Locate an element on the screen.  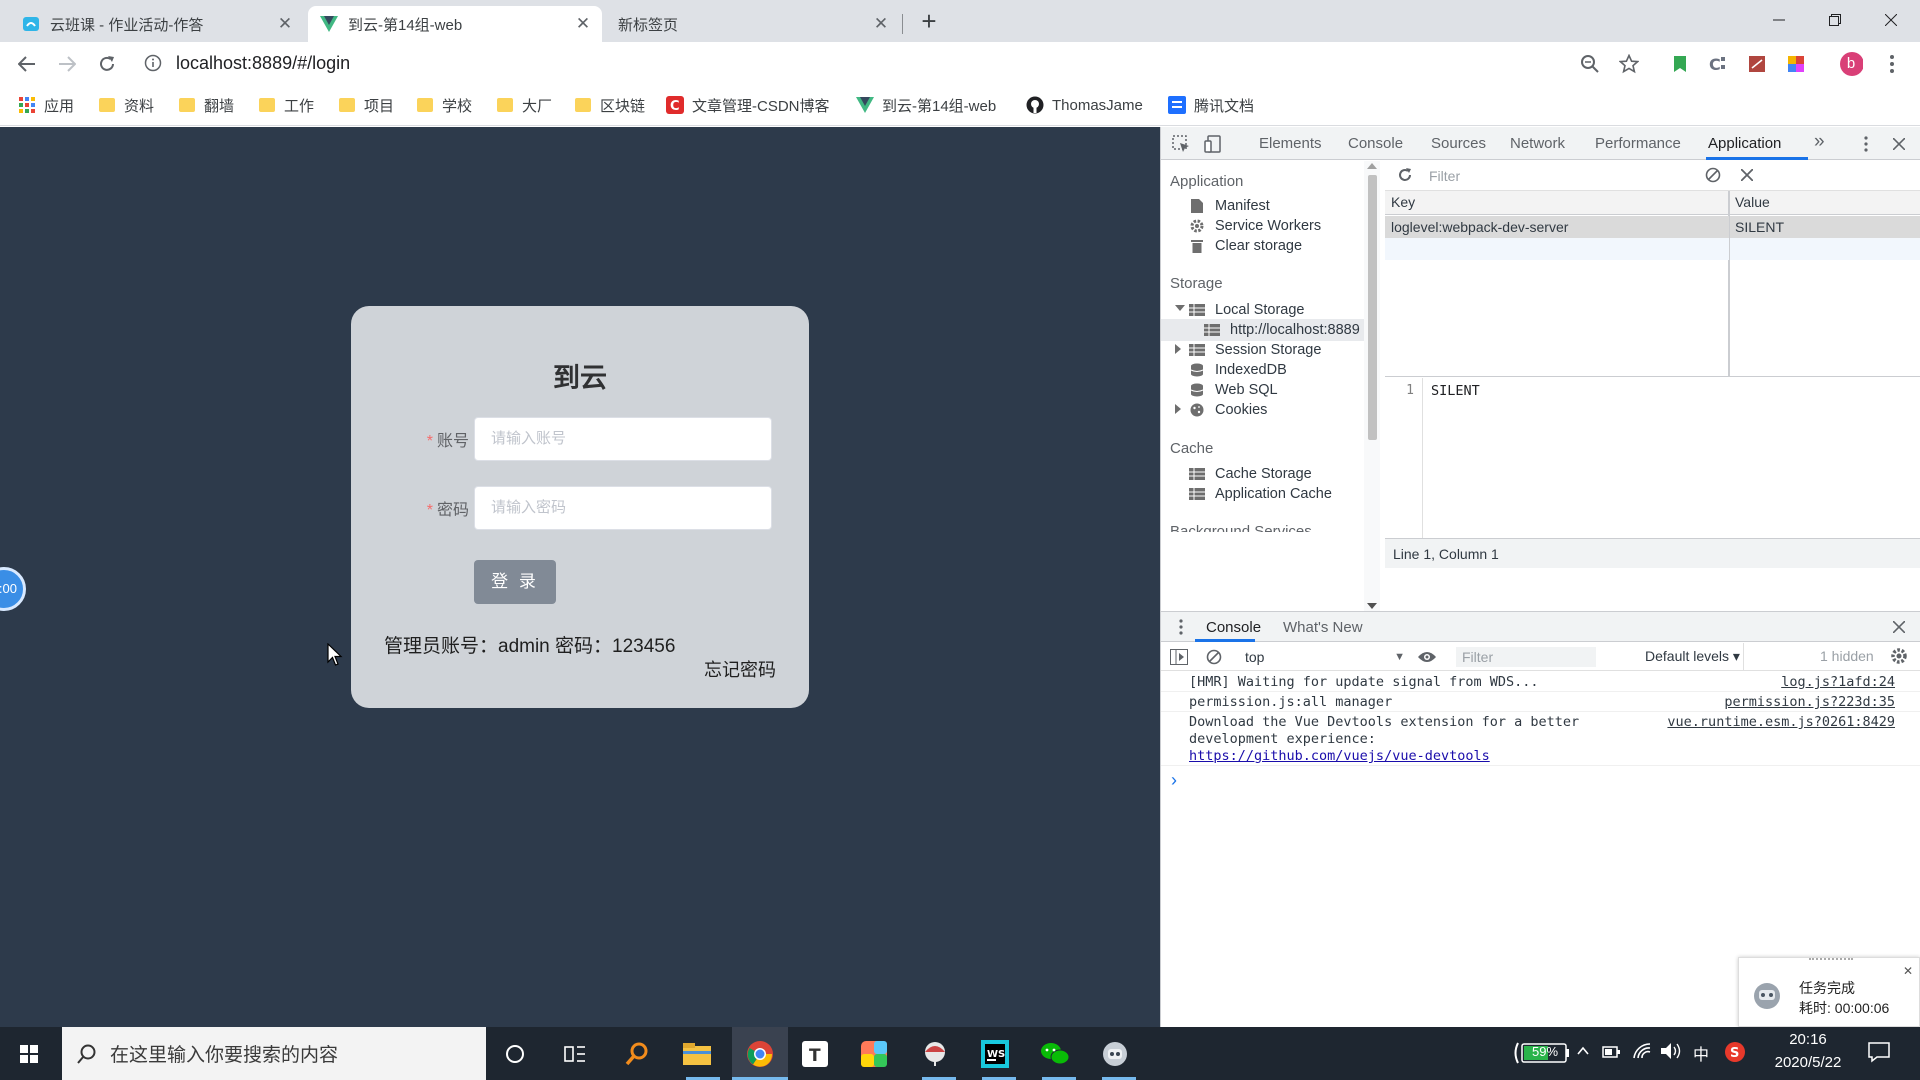
drawer-menu-icon is located at coordinates (1181, 627).